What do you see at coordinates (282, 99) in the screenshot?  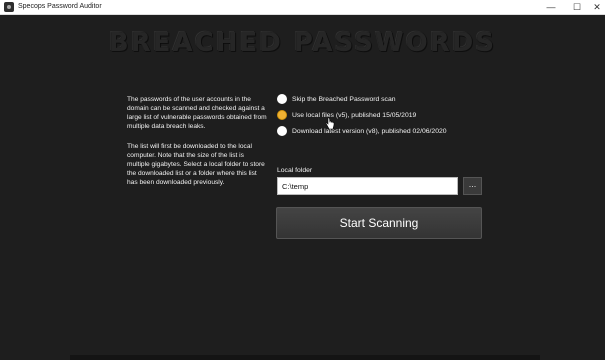 I see `radio-skip-scan` at bounding box center [282, 99].